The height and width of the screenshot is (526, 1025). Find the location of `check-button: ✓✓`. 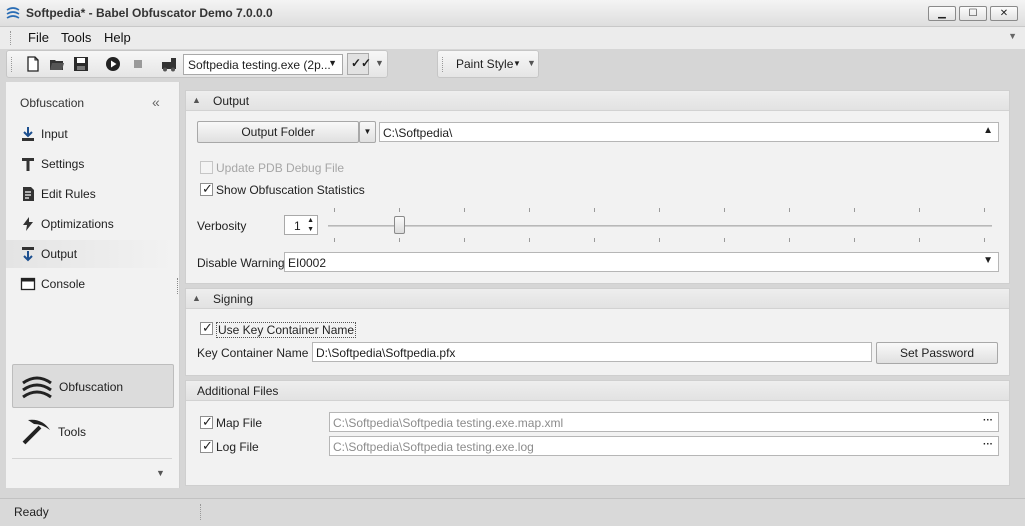

check-button: ✓✓ is located at coordinates (359, 64).